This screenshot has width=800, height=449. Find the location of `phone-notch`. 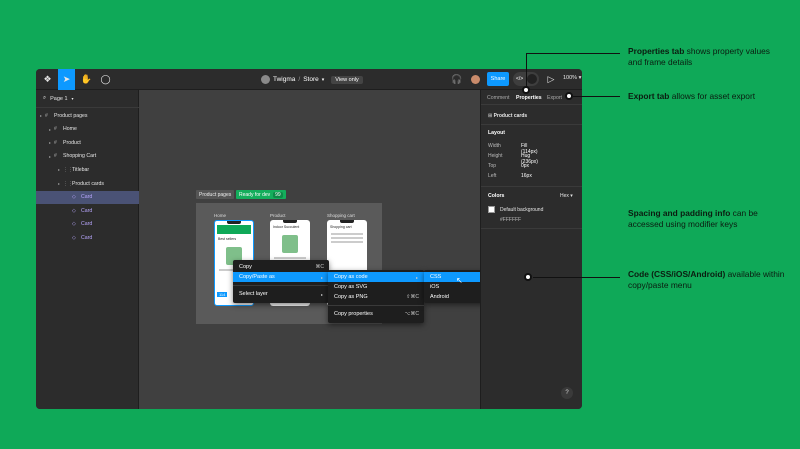

phone-notch is located at coordinates (234, 222).